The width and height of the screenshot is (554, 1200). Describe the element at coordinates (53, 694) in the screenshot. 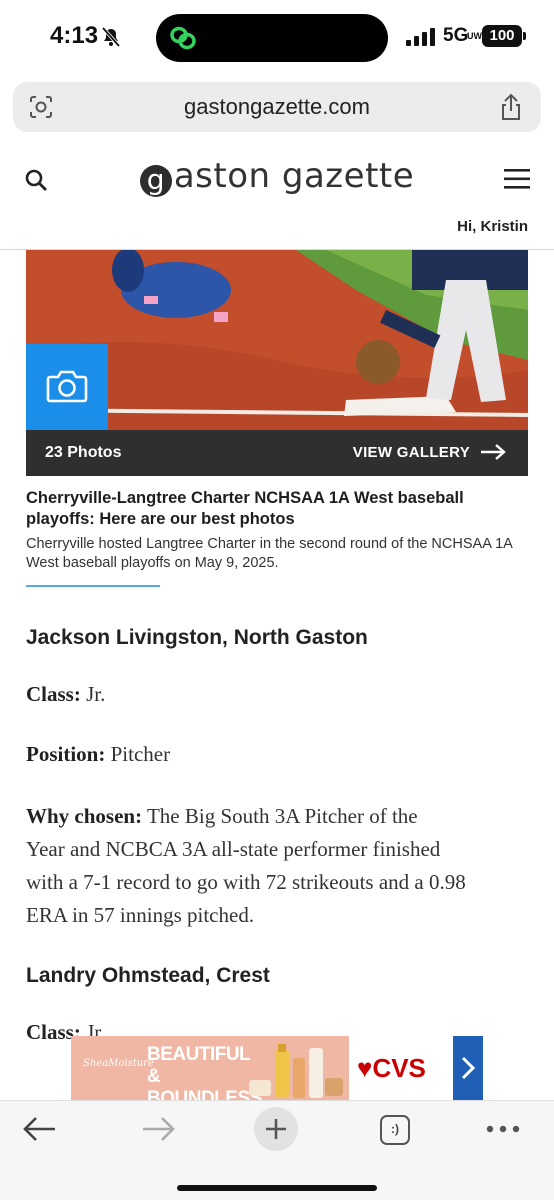

I see `class-label: Class:` at that location.